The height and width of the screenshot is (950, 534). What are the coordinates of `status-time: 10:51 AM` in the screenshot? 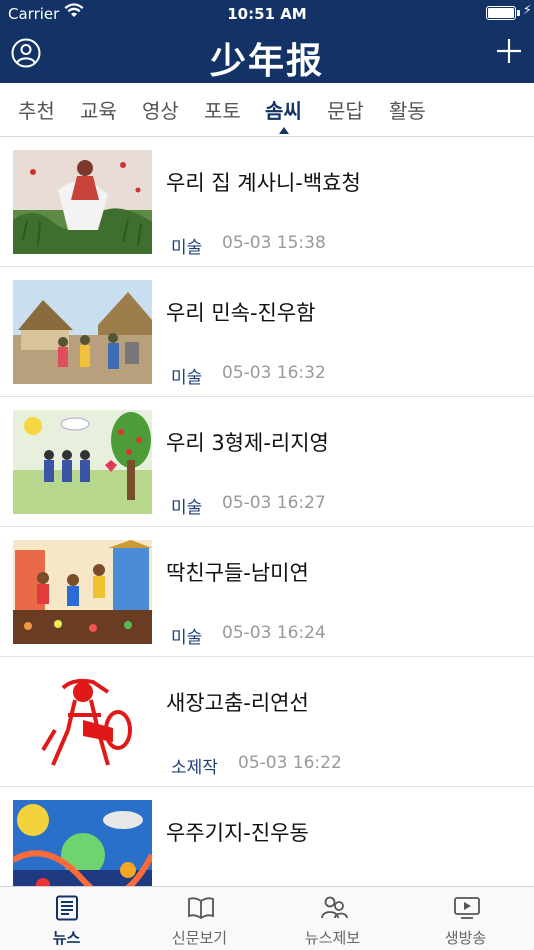 It's located at (267, 14).